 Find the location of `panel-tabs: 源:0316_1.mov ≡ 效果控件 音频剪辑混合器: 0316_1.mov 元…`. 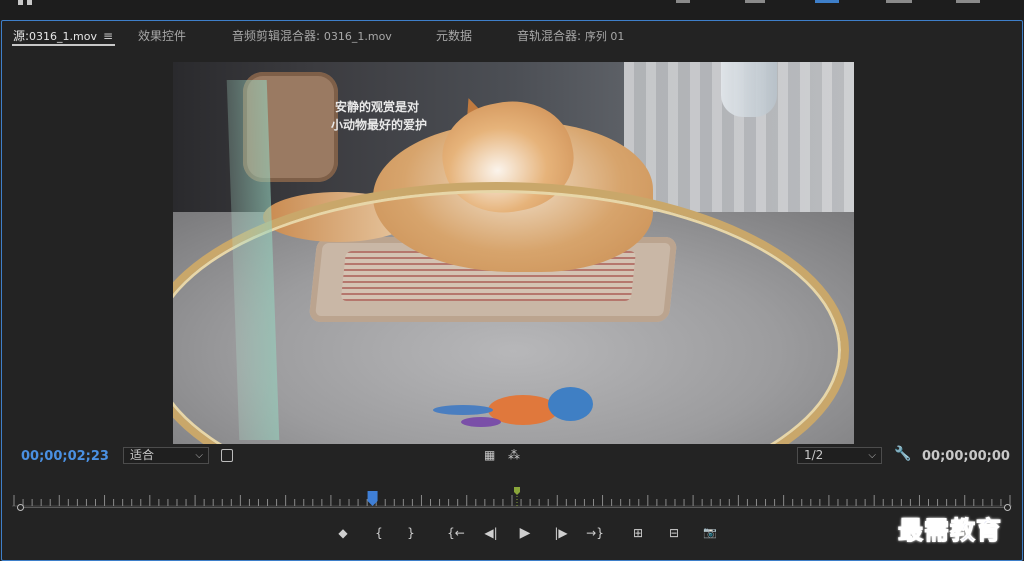

panel-tabs: 源:0316_1.mov ≡ 效果控件 音频剪辑混合器: 0316_1.mov 元… is located at coordinates (512, 35).